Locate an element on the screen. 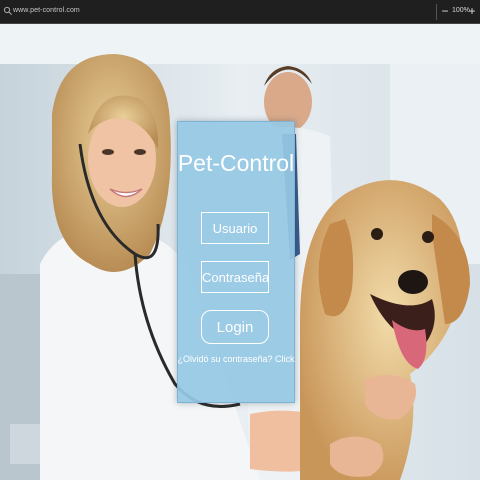 The height and width of the screenshot is (480, 480). password-field is located at coordinates (235, 277).